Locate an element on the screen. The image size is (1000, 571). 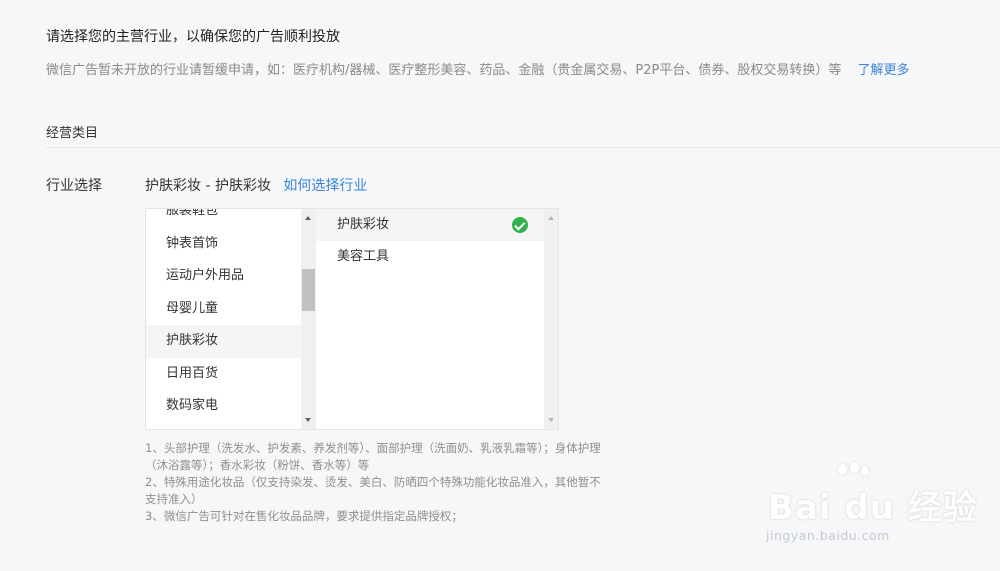
baidu-jingyan-watermark: Bai du 经验 jingyan.baidu.com is located at coordinates (875, 510).